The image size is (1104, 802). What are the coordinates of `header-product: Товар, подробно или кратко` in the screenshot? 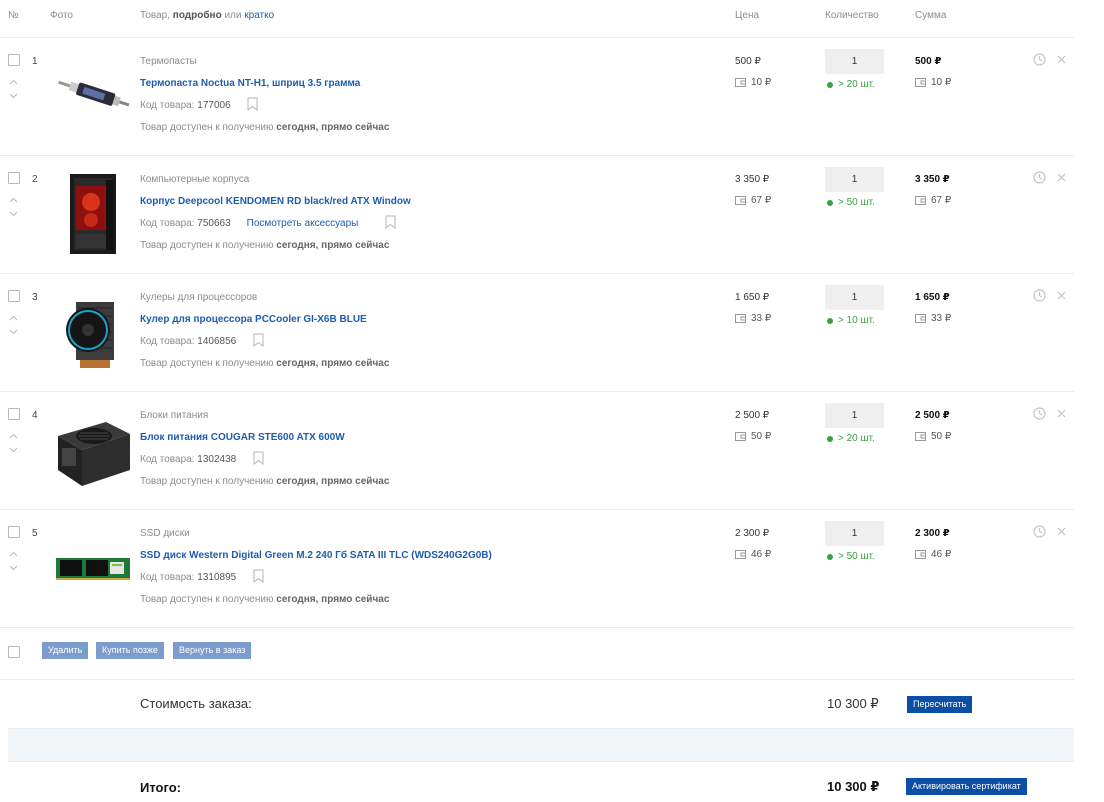 It's located at (207, 15).